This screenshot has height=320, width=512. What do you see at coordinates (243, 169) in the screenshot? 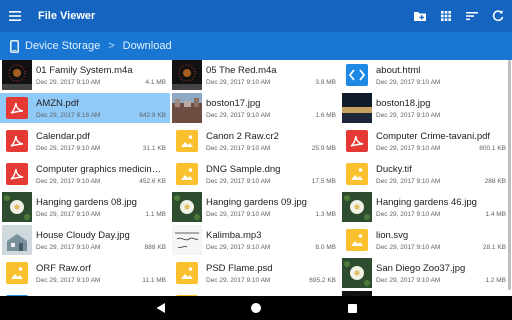
I see `file-name: DNG Sample.dng` at bounding box center [243, 169].